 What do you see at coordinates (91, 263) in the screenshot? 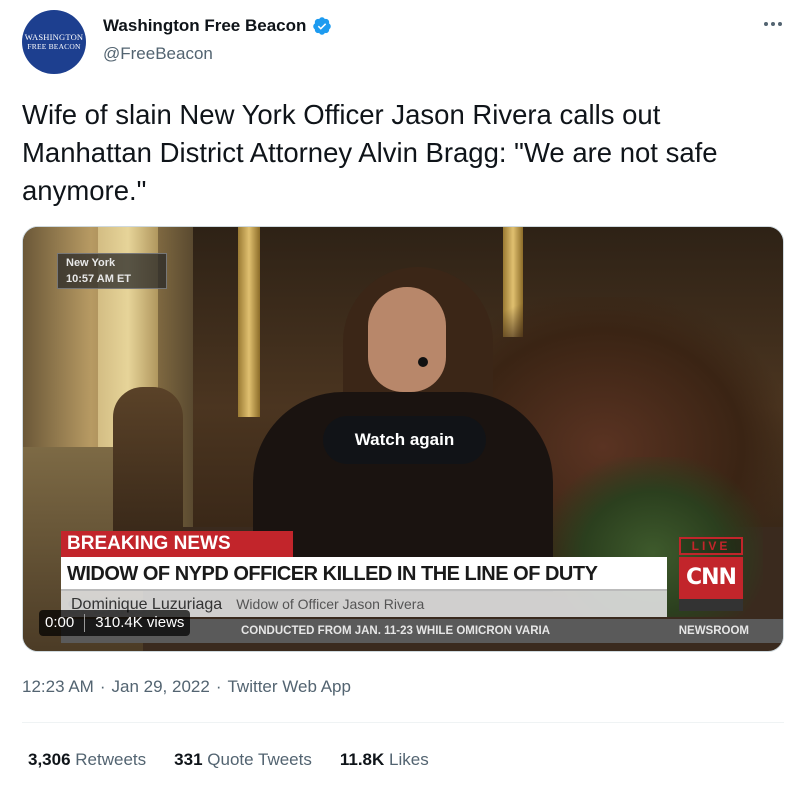
I see `broadcast-location: New York` at bounding box center [91, 263].